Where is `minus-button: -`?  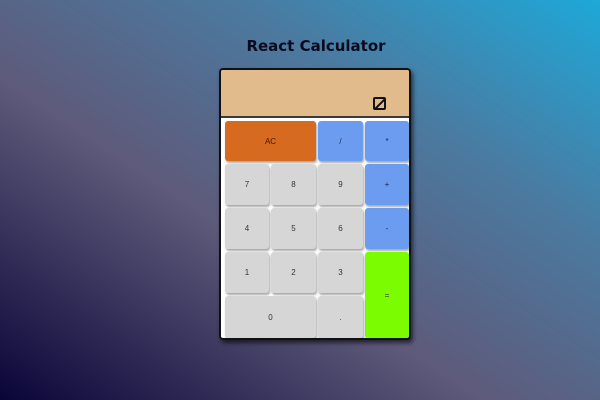 minus-button: - is located at coordinates (387, 228).